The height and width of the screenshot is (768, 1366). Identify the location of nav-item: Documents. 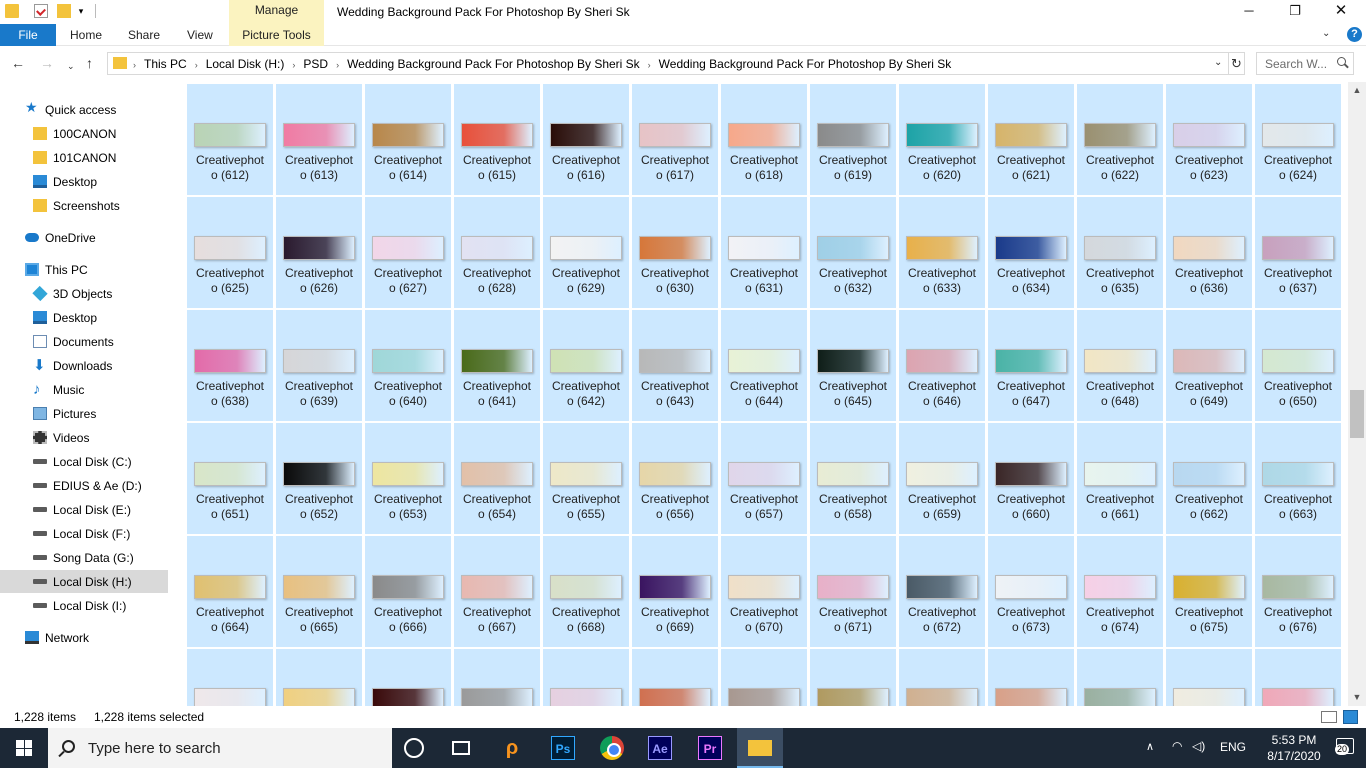
(84, 341).